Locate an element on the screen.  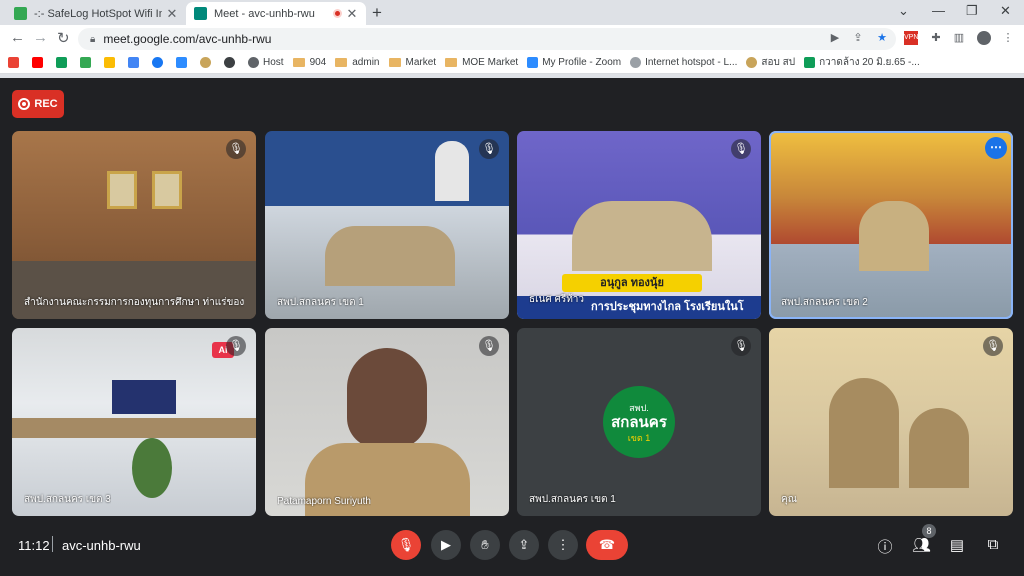
tab-safelog: -:- SafeLog HotSpot Wifi Internet ✕ is located at coordinates (96, 13).